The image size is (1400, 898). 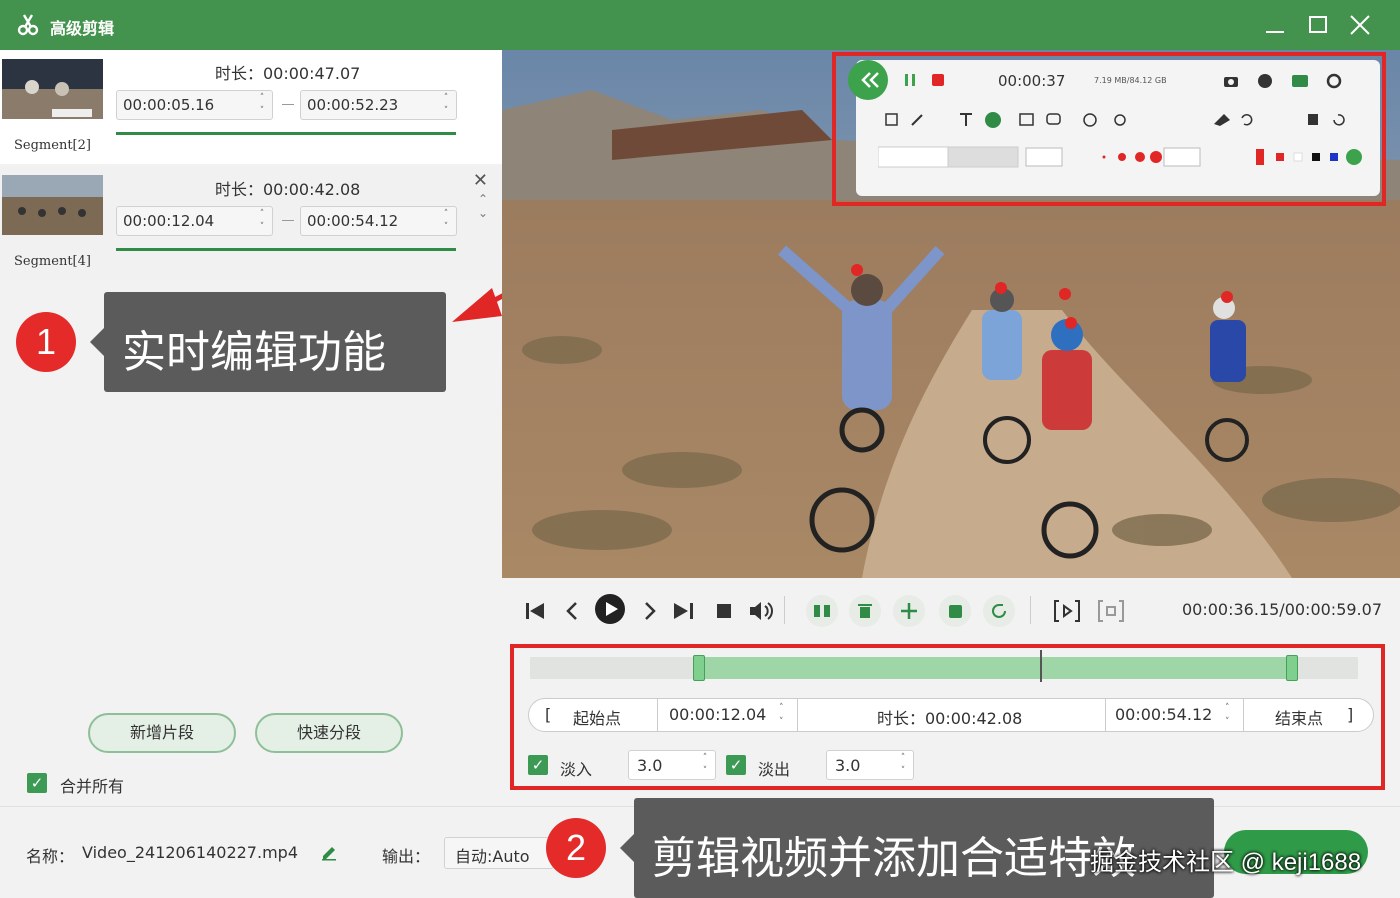 What do you see at coordinates (52, 145) in the screenshot?
I see `segment-label: Segment[2]` at bounding box center [52, 145].